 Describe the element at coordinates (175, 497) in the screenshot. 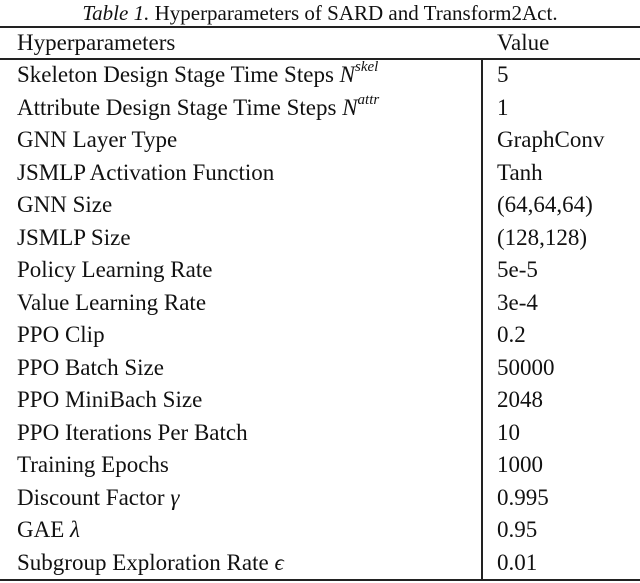

I see `math-symbol: γ` at that location.